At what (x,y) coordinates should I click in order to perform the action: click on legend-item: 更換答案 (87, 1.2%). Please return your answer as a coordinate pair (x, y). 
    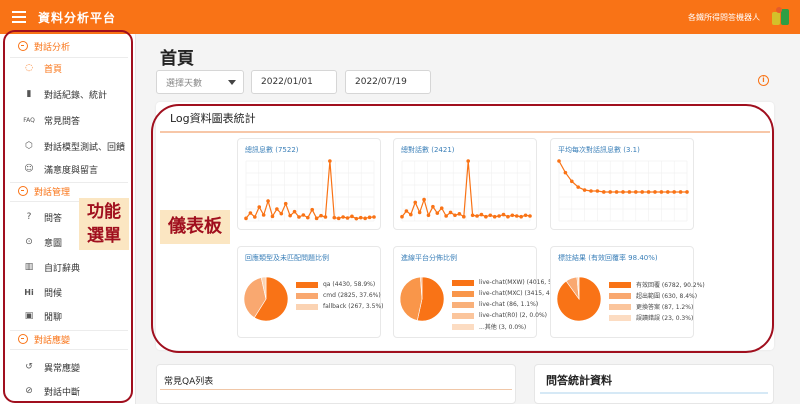
    Looking at the image, I should click on (657, 306).